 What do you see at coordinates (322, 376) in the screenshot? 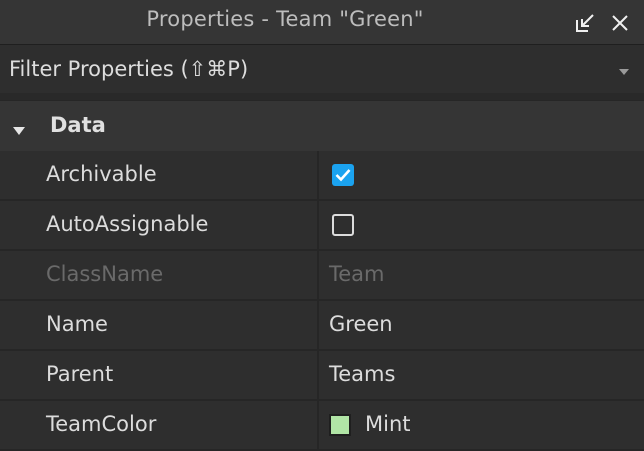
I see `property-row-parent: Parent Teams` at bounding box center [322, 376].